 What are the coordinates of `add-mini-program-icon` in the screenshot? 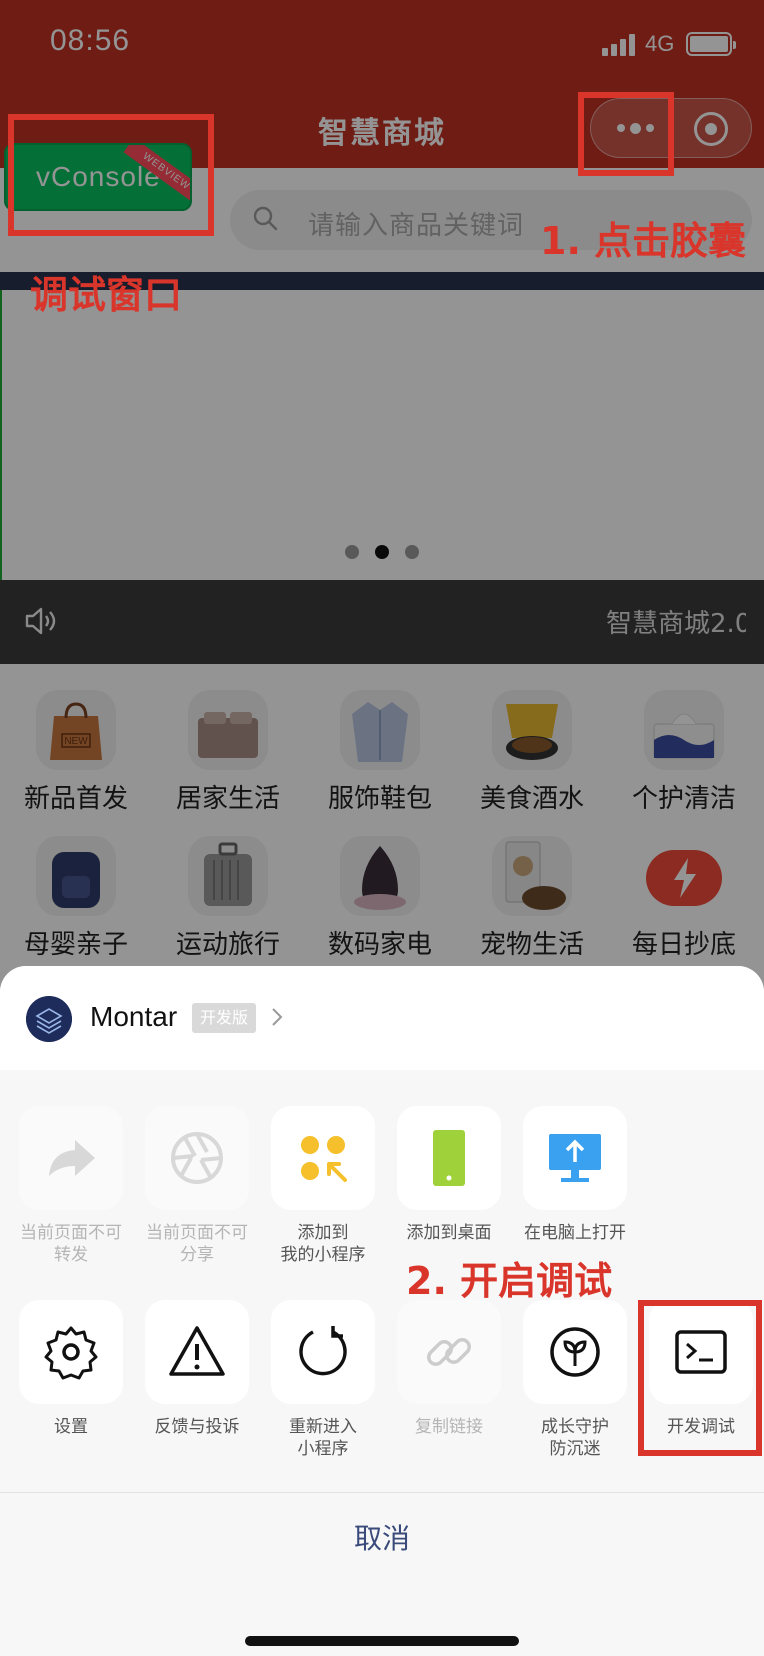 It's located at (324, 1159).